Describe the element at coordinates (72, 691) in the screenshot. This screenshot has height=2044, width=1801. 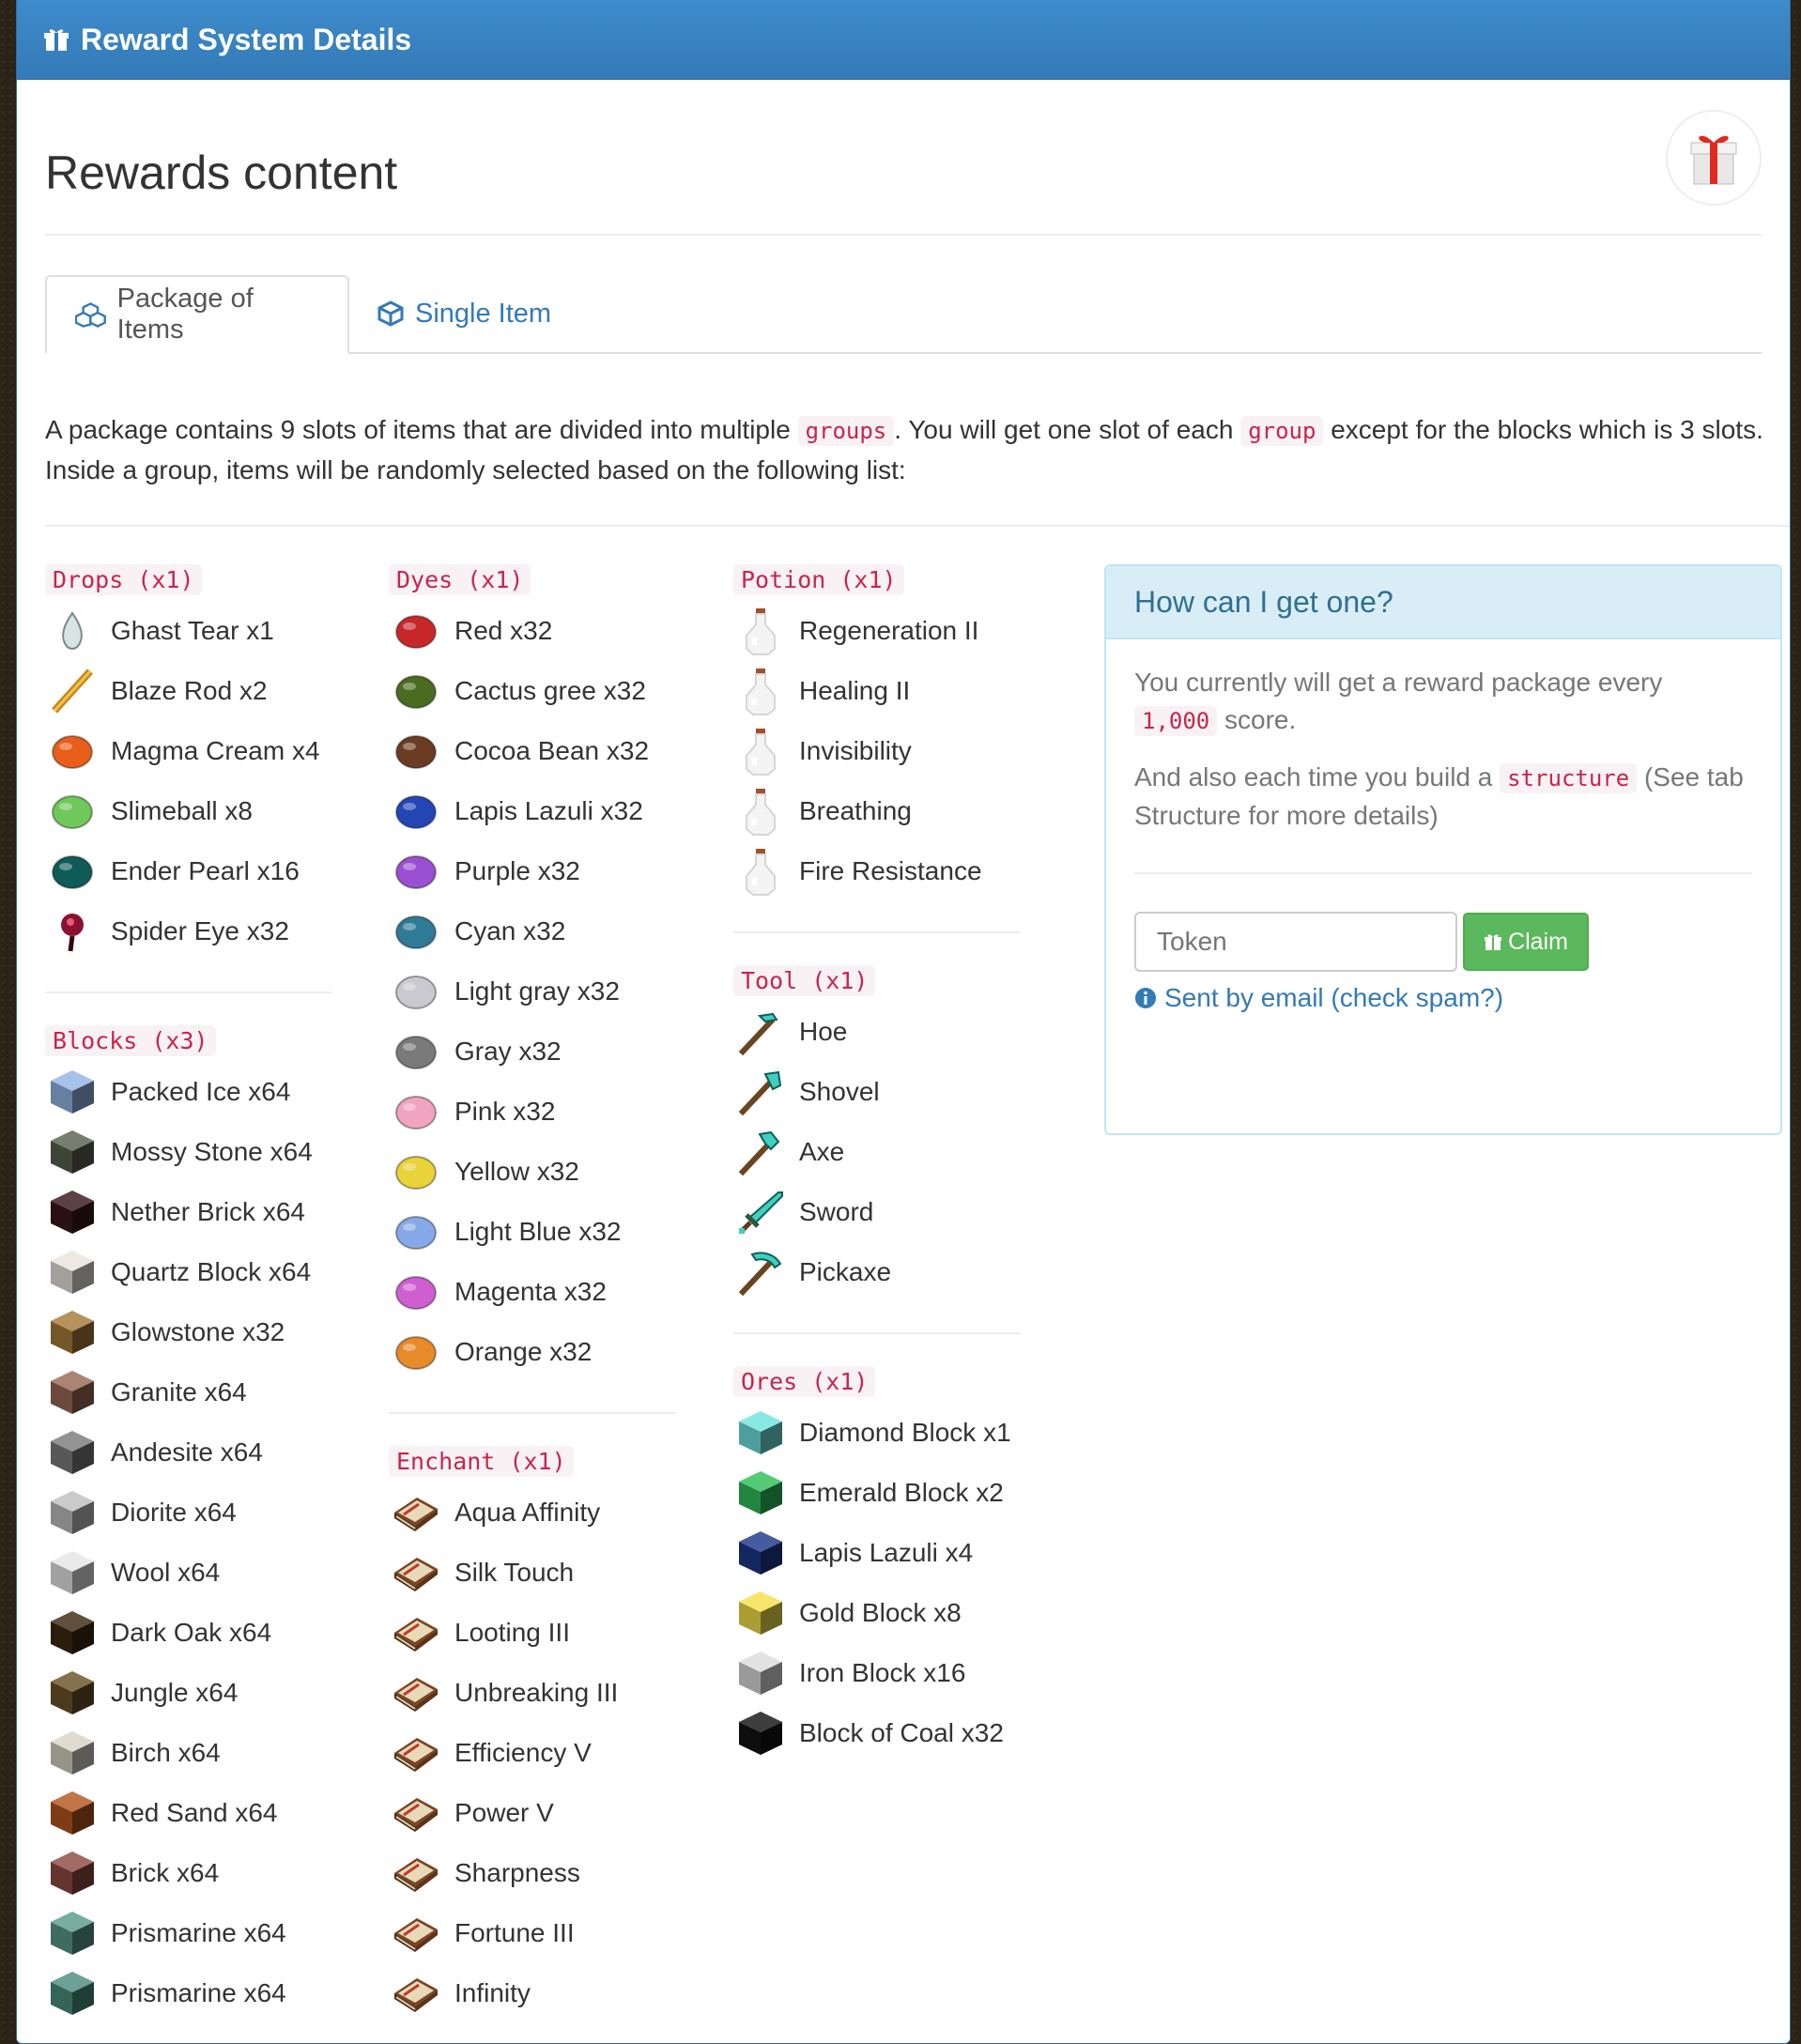
I see `blaze-rod-icon` at that location.